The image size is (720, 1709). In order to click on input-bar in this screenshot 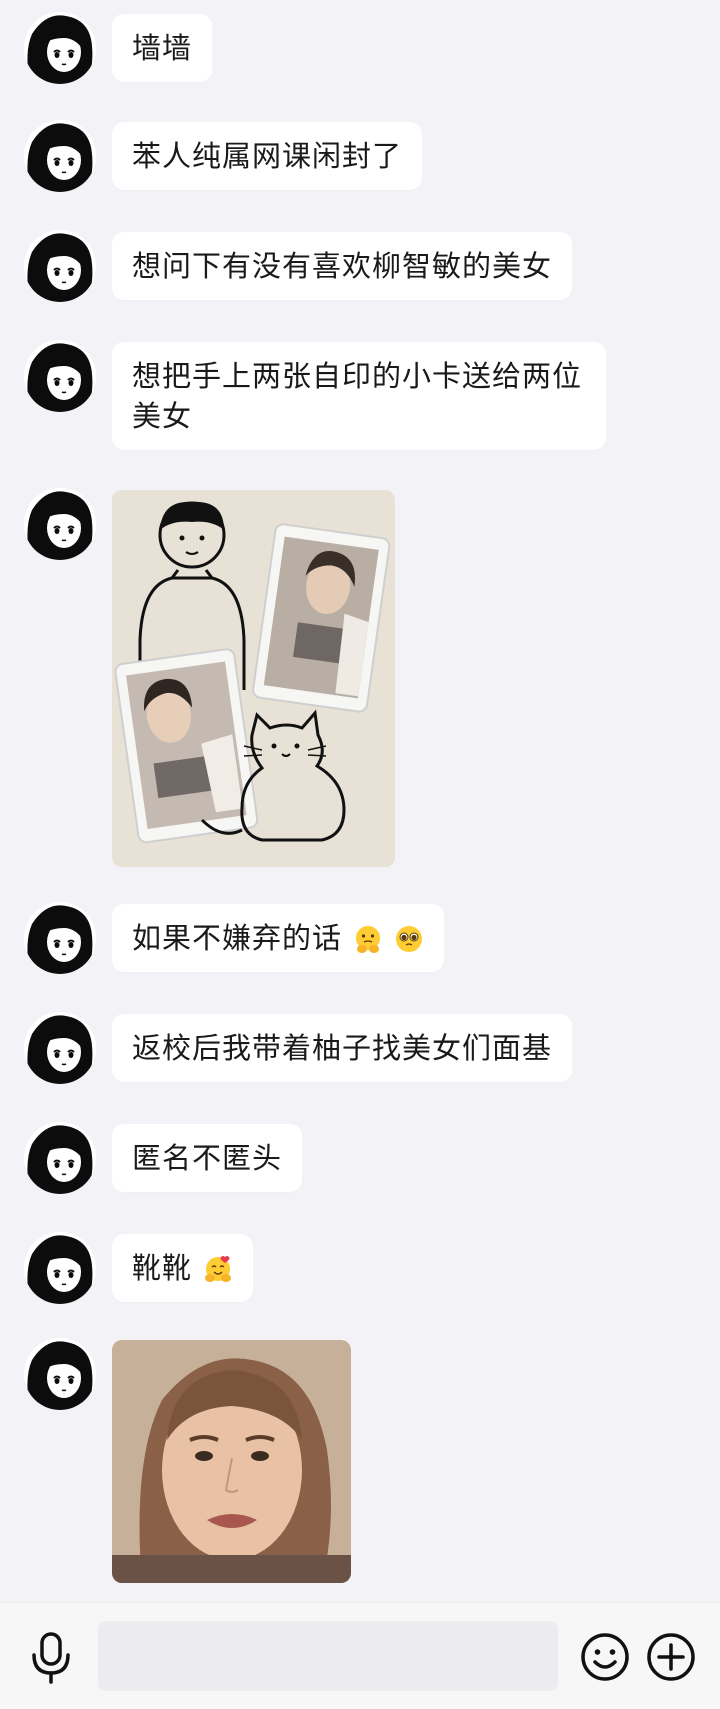, I will do `click(360, 1655)`.